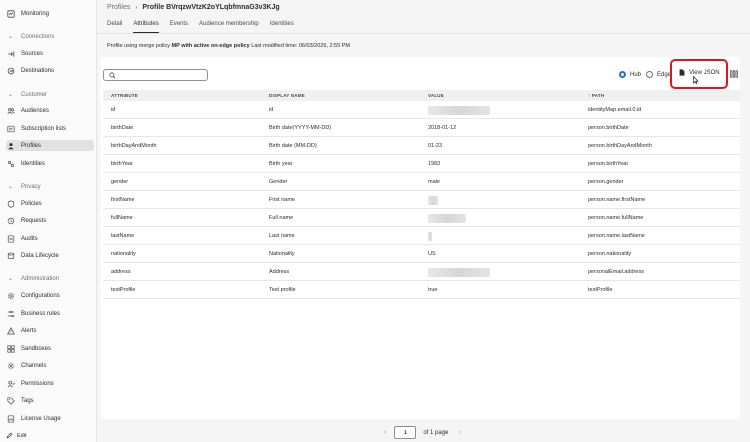  I want to click on value-cell: 01-23, so click(435, 146).